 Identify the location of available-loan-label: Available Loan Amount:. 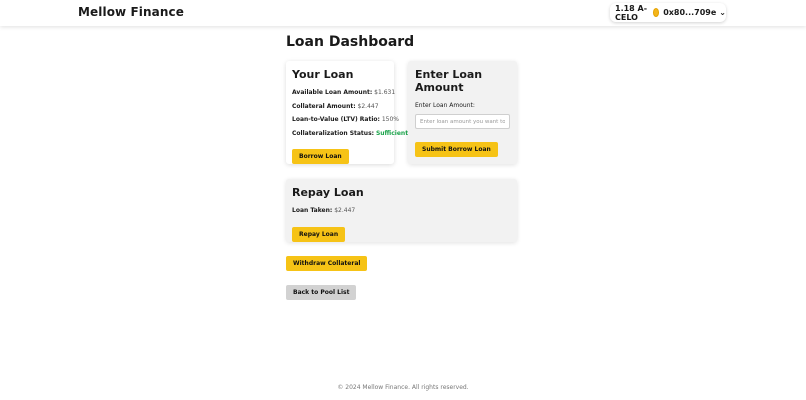
(332, 92).